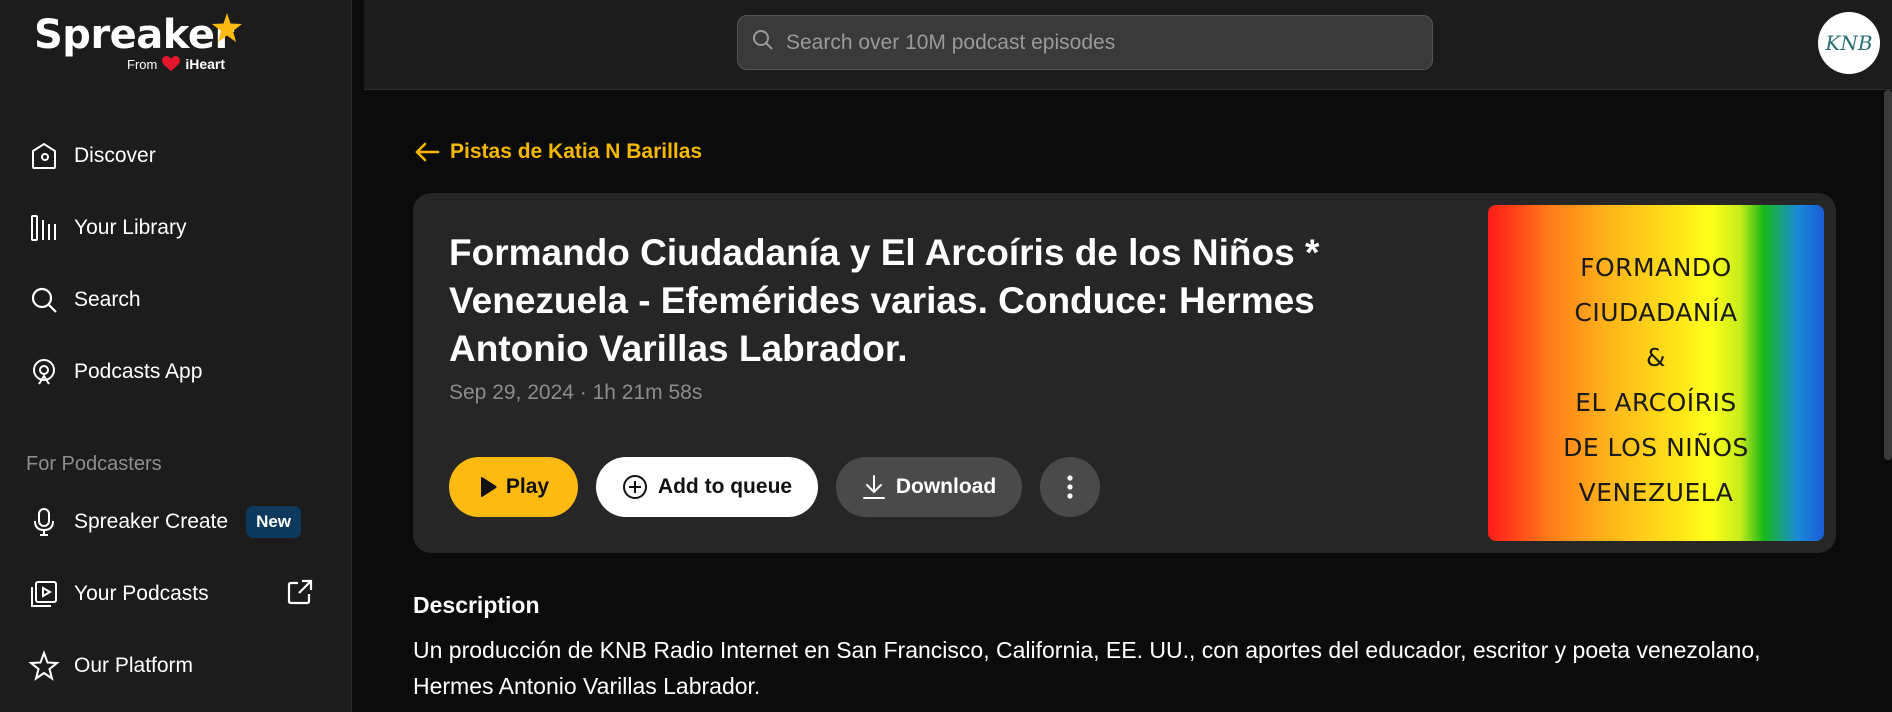 This screenshot has width=1892, height=712. I want to click on logo-subline: From iHeart, so click(176, 64).